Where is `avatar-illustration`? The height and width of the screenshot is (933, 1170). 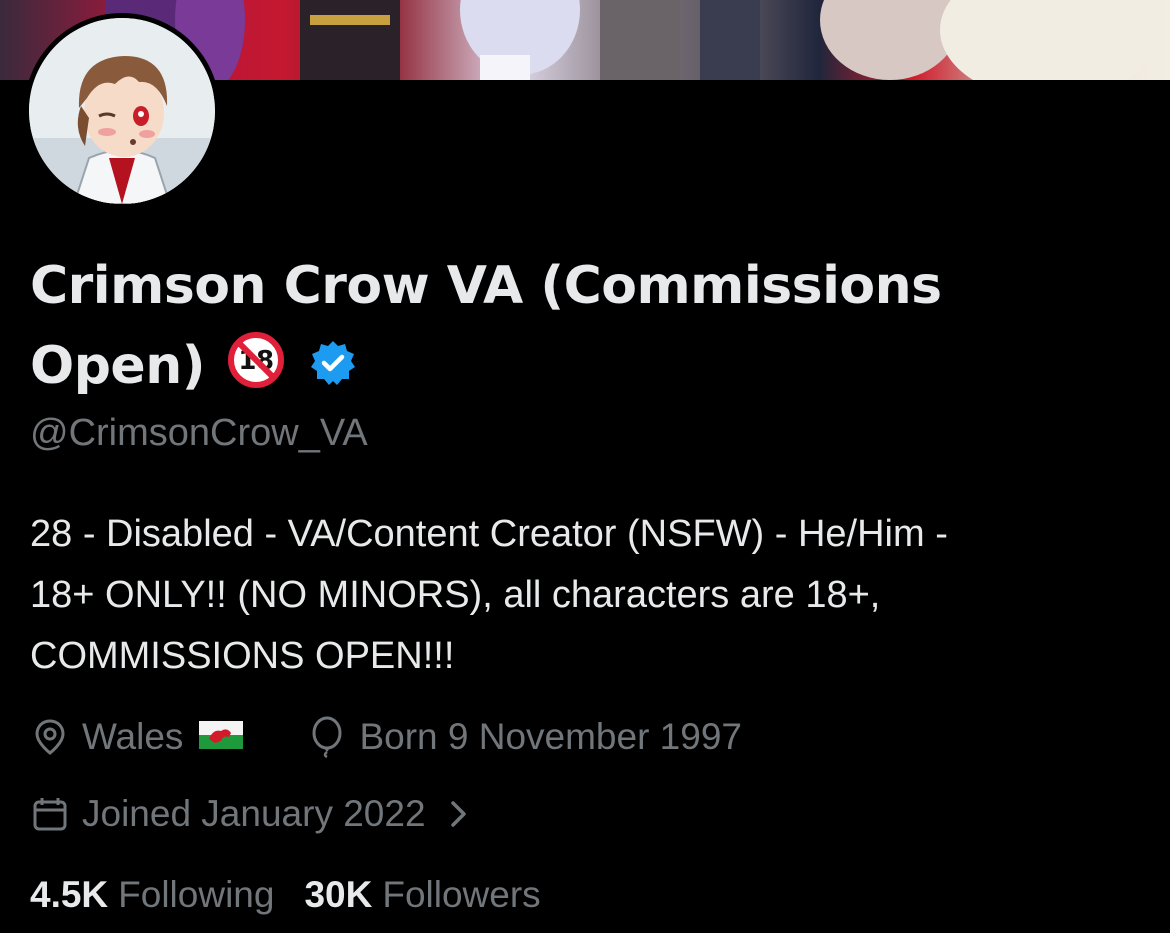 avatar-illustration is located at coordinates (122, 111).